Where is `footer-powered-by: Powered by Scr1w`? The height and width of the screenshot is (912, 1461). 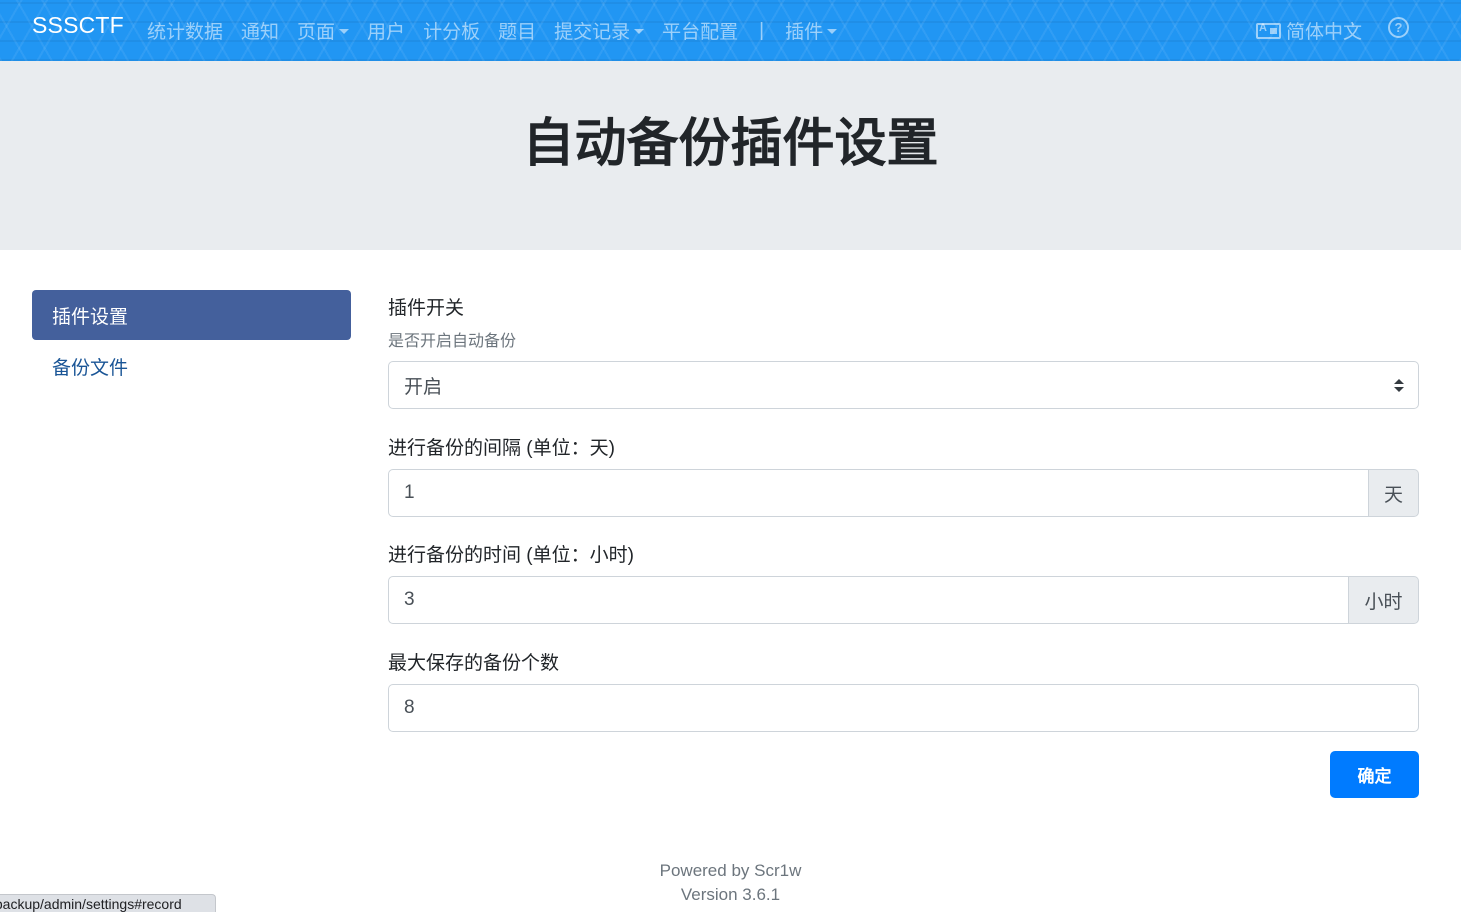 footer-powered-by: Powered by Scr1w is located at coordinates (730, 871).